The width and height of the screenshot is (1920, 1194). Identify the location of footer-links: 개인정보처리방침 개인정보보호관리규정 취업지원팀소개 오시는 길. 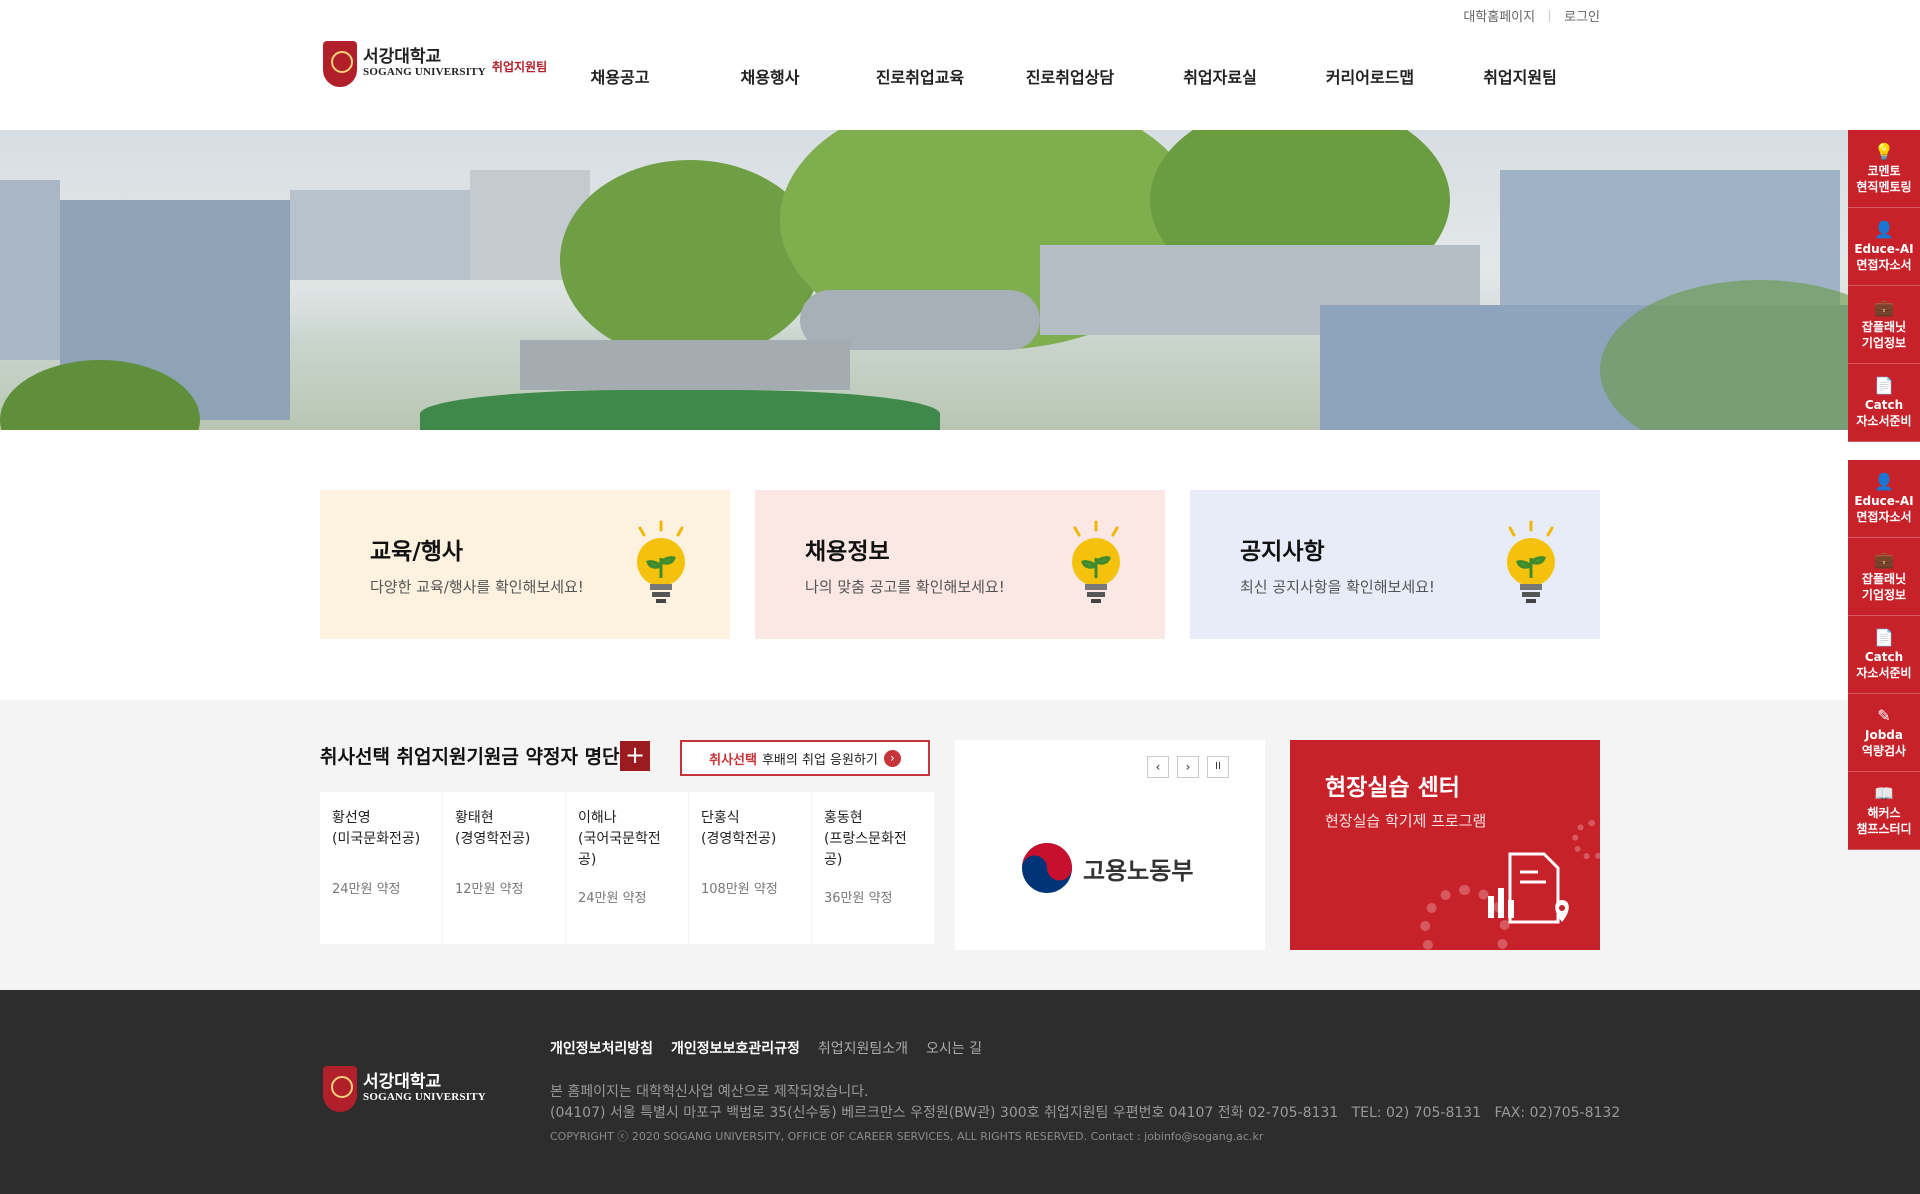
(775, 1048).